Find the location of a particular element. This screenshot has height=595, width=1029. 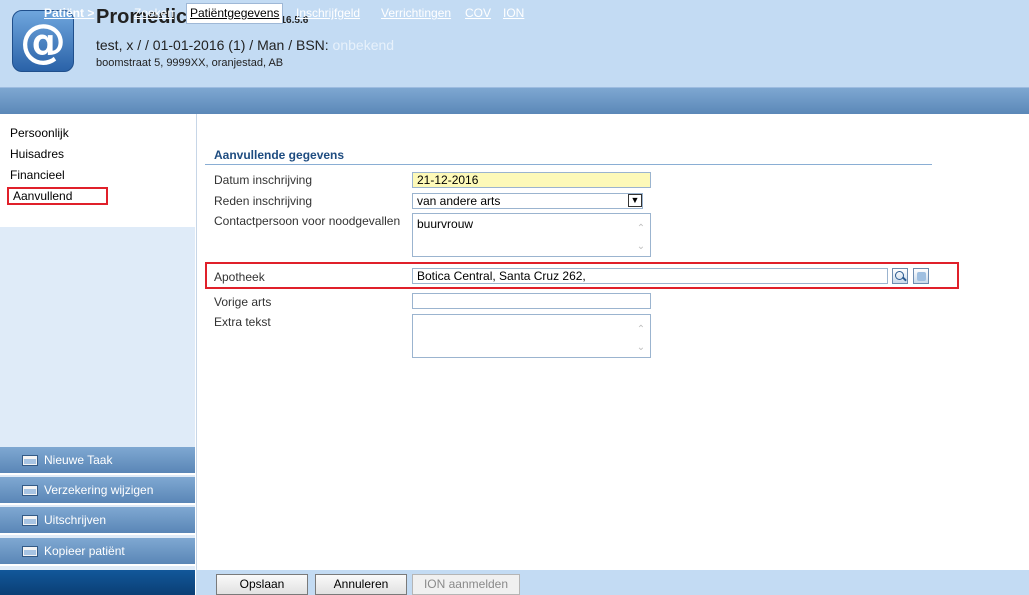

task-label: Uitschrijven is located at coordinates (75, 520).